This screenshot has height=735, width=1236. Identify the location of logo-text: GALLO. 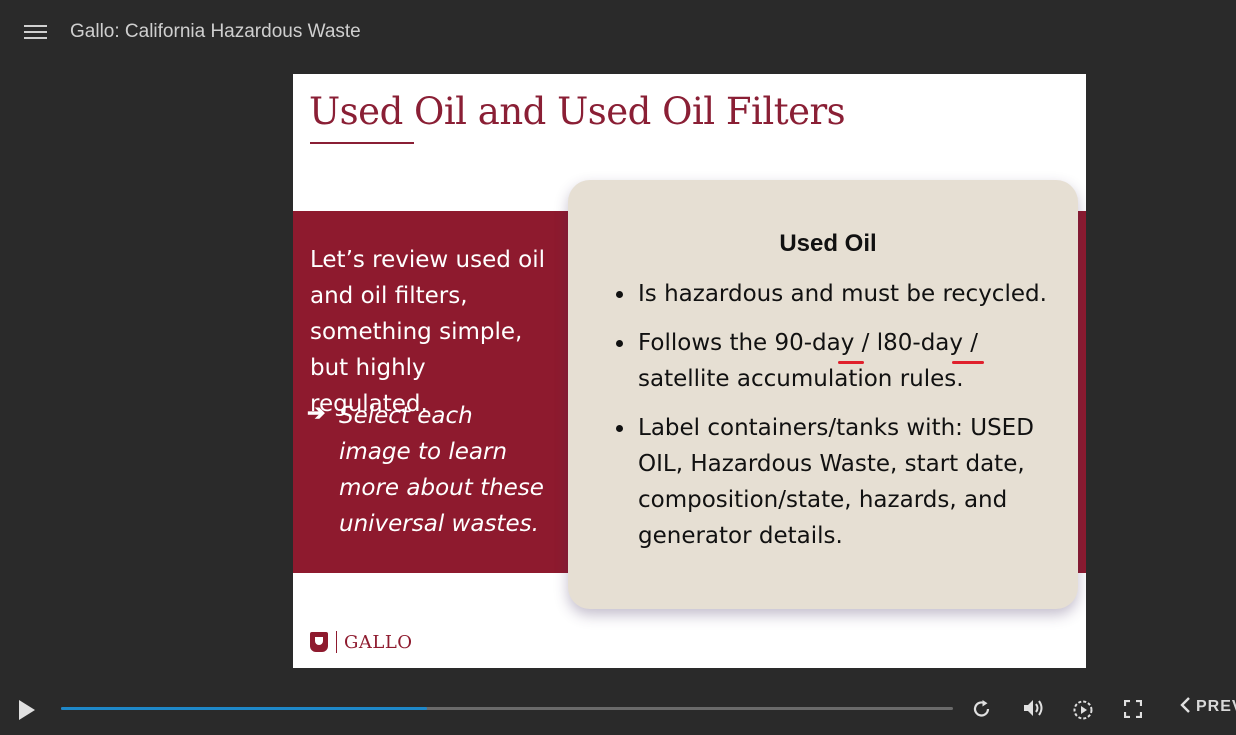
(378, 642).